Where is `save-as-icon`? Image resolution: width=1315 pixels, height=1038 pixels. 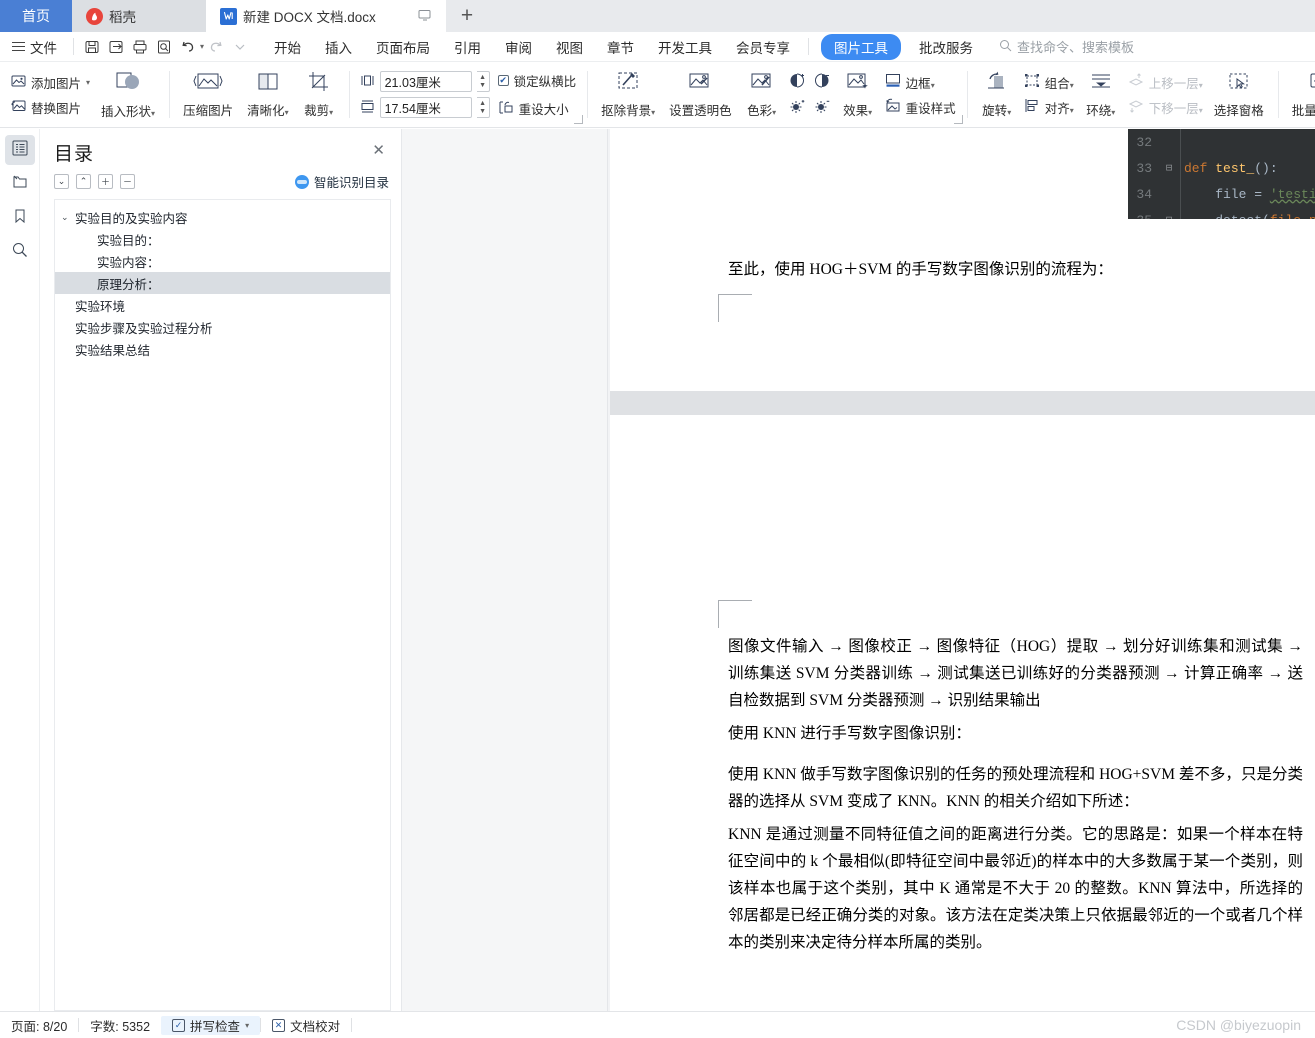
save-as-icon is located at coordinates (116, 47).